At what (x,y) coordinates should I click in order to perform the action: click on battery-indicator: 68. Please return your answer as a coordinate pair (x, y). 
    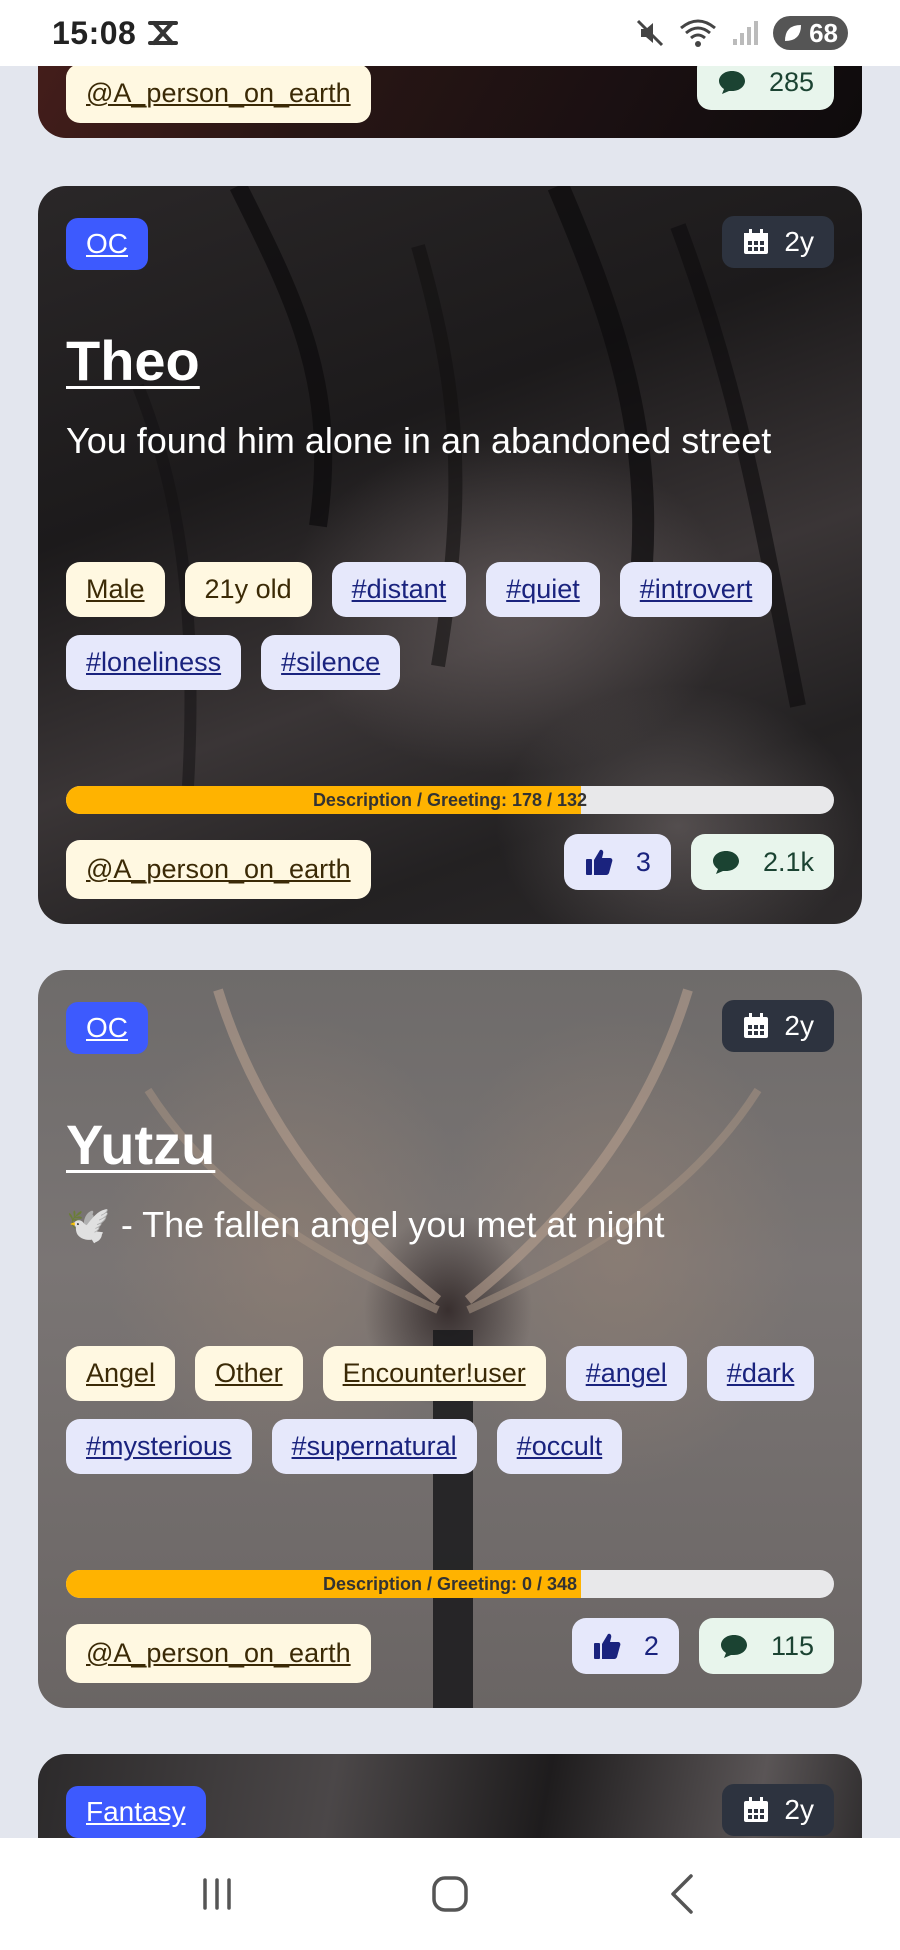
    Looking at the image, I should click on (810, 33).